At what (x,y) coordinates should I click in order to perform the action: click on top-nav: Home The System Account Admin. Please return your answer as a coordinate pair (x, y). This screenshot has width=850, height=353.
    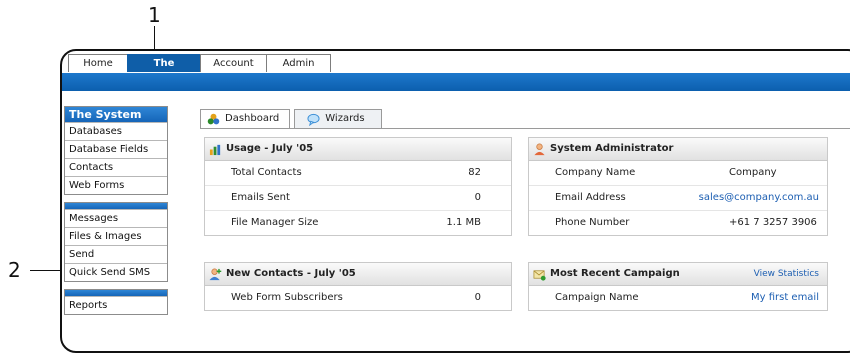
    Looking at the image, I should click on (199, 70).